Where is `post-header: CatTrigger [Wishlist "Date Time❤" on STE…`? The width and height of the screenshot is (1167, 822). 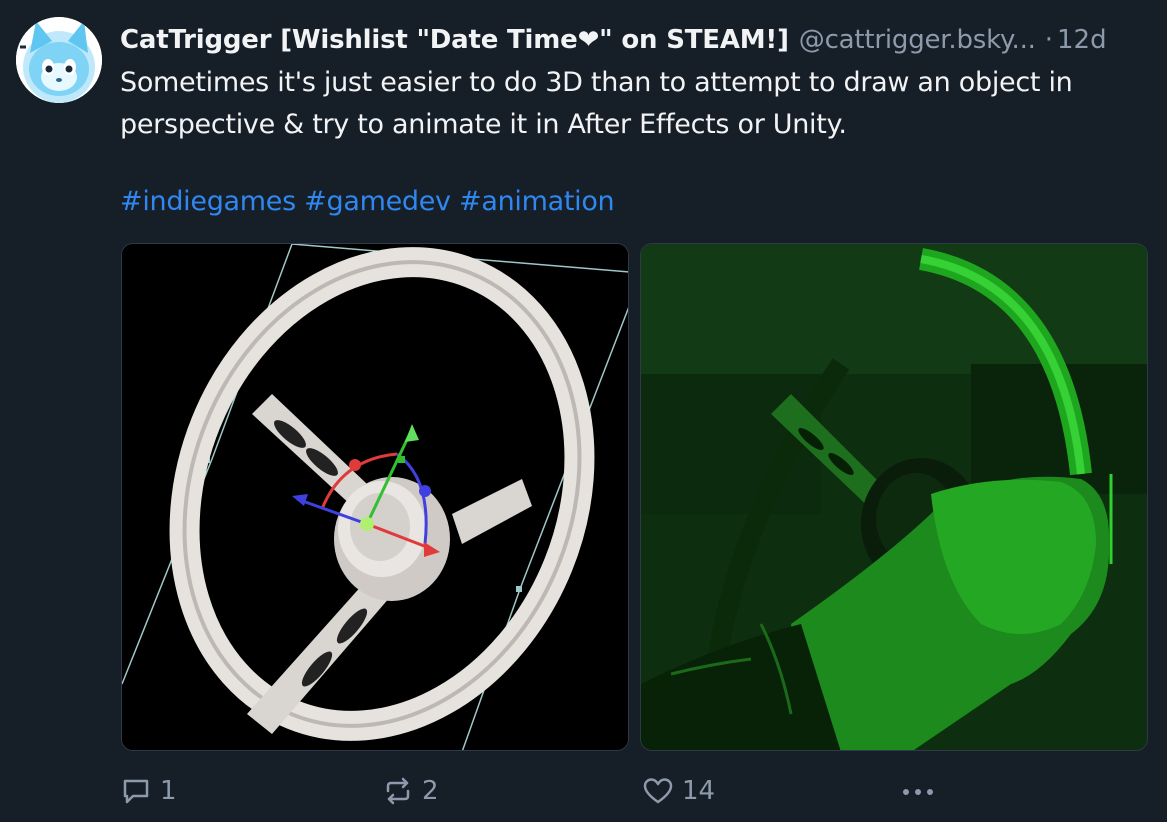 post-header: CatTrigger [Wishlist "Date Time❤" on STE… is located at coordinates (613, 40).